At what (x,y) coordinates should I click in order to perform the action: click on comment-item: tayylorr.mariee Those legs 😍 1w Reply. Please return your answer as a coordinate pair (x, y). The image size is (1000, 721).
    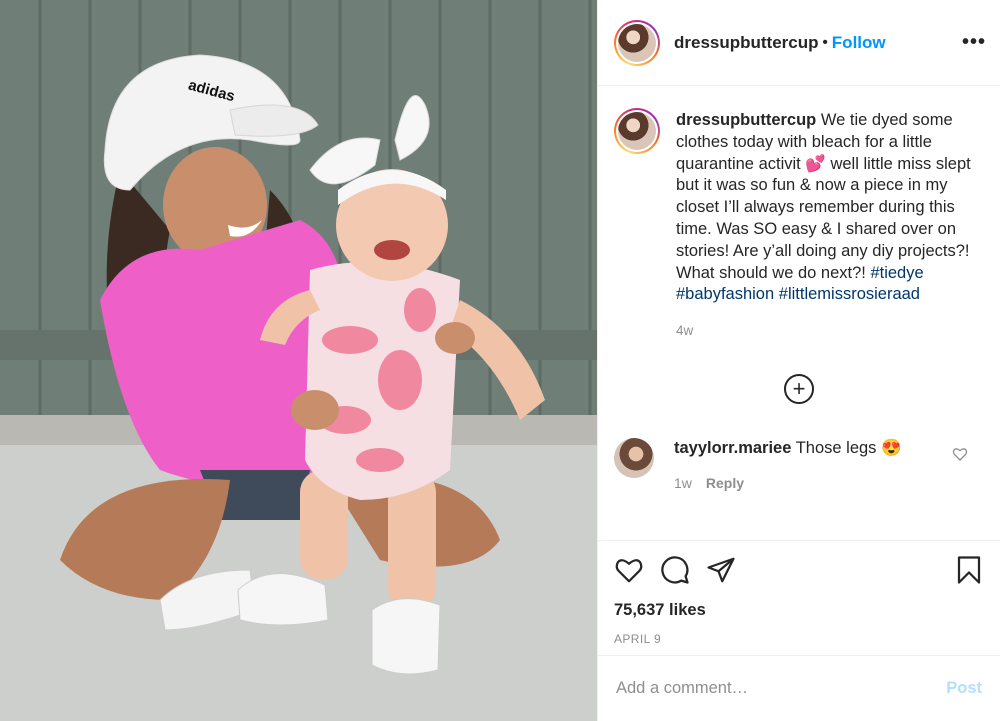
    Looking at the image, I should click on (799, 465).